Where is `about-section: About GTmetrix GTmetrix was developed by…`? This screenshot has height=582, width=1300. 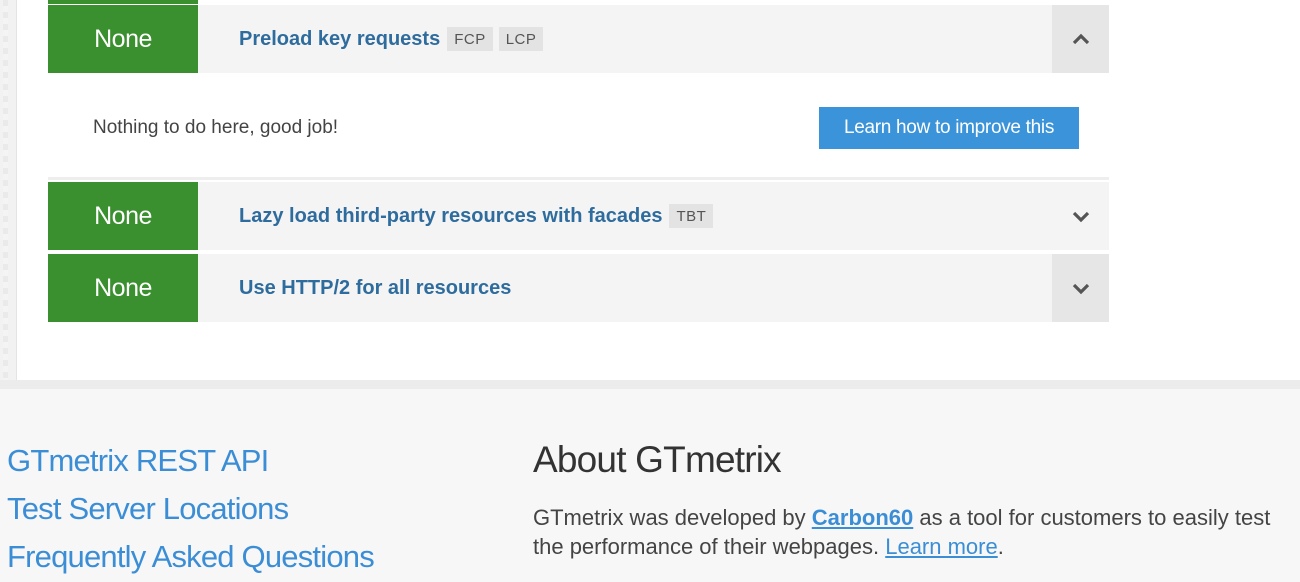 about-section: About GTmetrix GTmetrix was developed by… is located at coordinates (916, 500).